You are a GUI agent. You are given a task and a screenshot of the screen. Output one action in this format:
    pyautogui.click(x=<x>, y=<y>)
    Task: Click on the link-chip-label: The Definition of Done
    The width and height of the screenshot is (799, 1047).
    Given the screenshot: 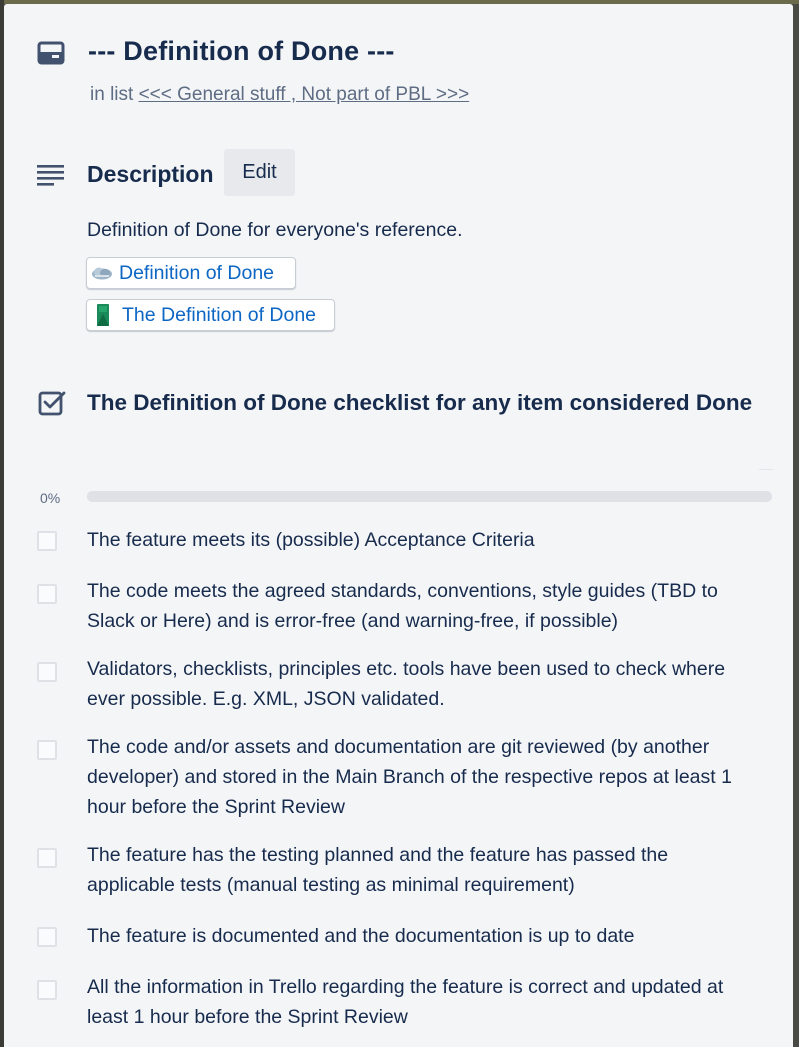 What is the action you would take?
    pyautogui.click(x=219, y=314)
    